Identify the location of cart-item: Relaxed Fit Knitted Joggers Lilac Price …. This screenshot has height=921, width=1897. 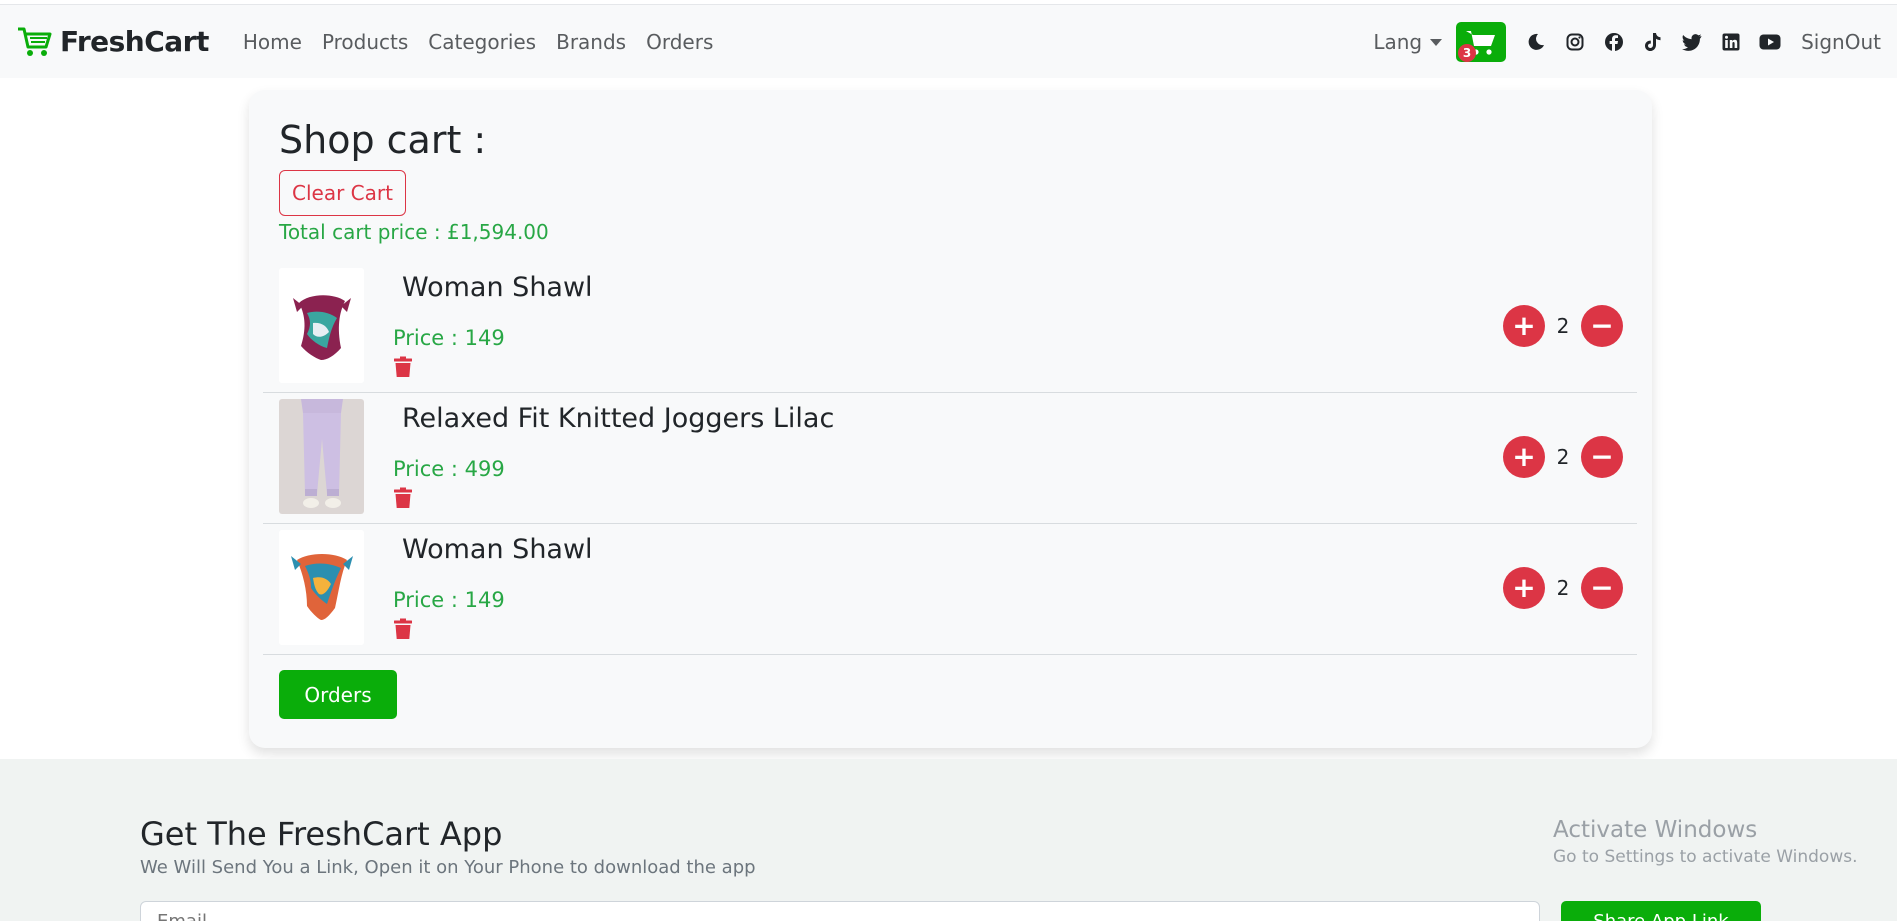
(950, 458).